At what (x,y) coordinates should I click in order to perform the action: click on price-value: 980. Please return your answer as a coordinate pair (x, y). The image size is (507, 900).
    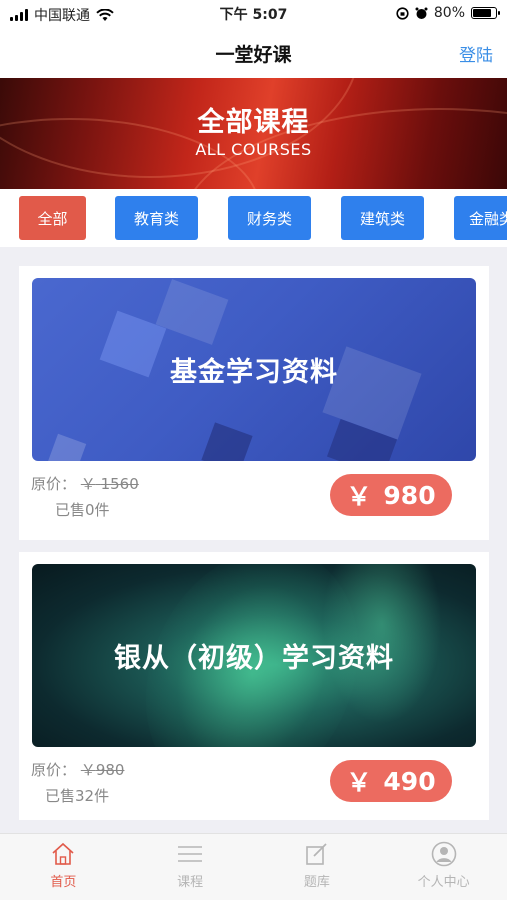
    Looking at the image, I should click on (409, 495).